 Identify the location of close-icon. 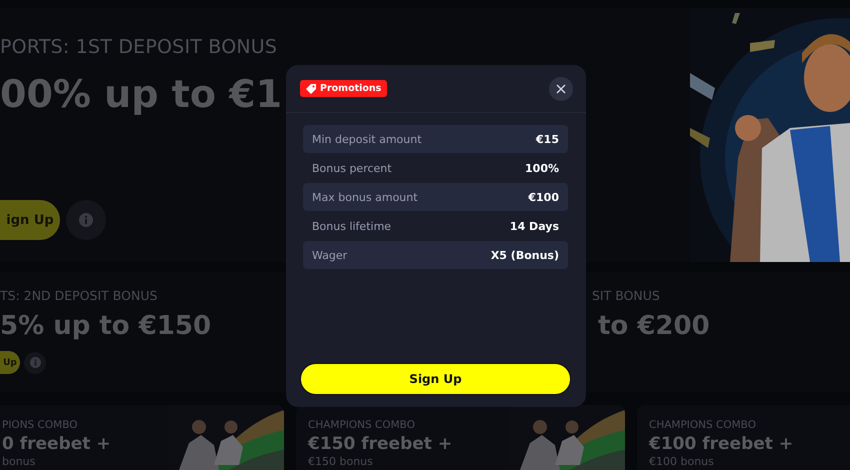
(561, 89).